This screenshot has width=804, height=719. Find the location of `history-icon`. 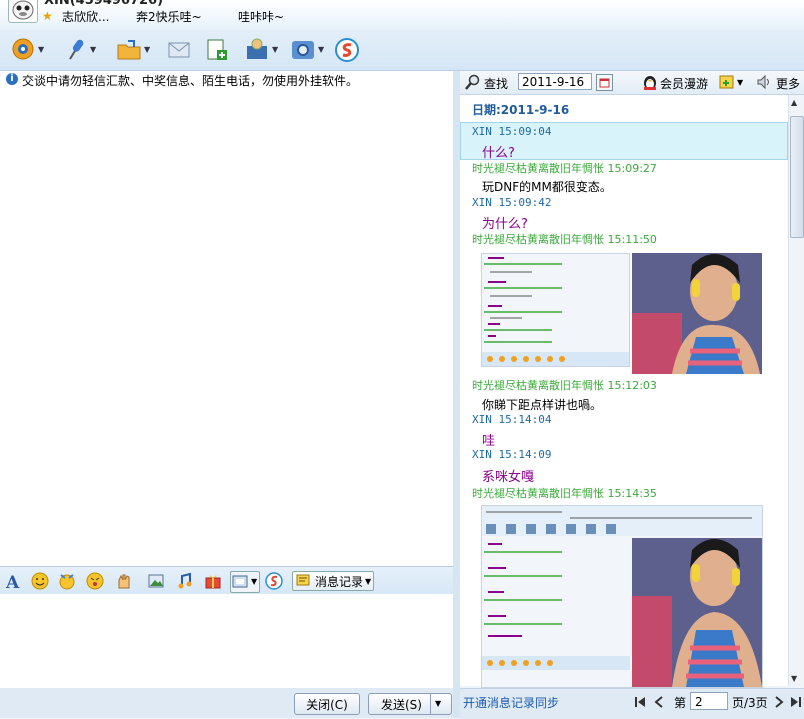

history-icon is located at coordinates (303, 580).